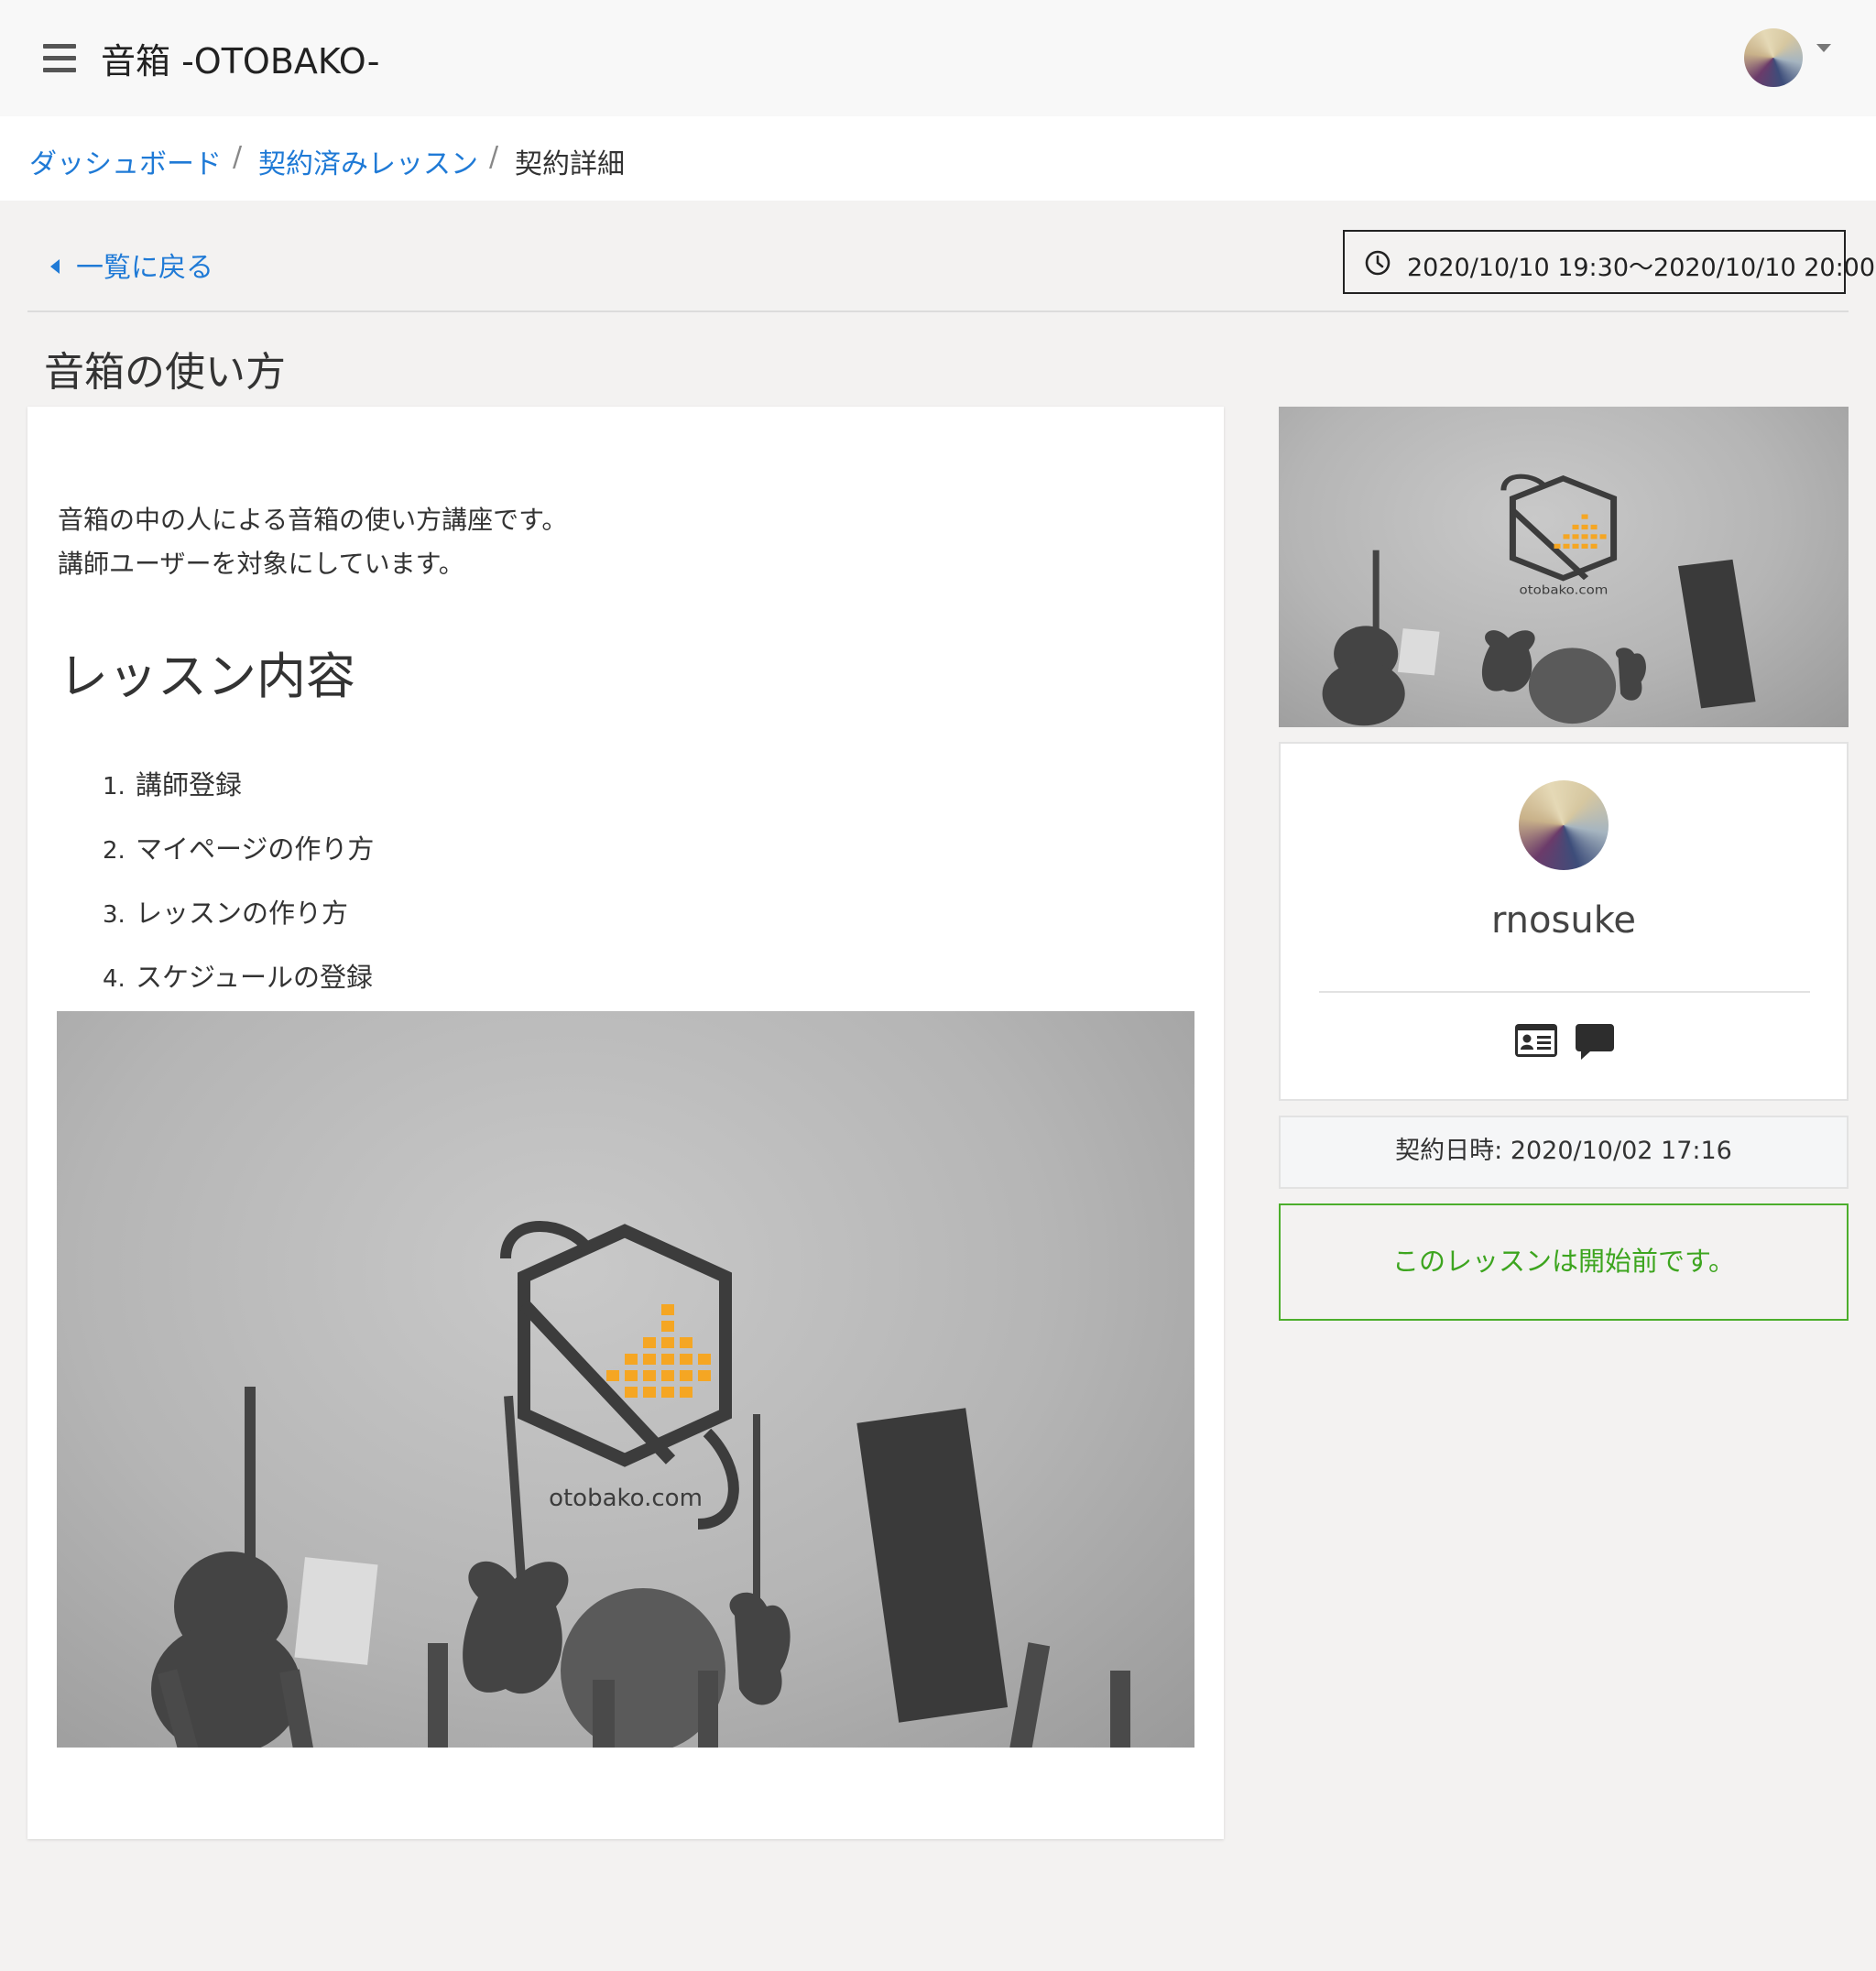 This screenshot has width=1876, height=1971. Describe the element at coordinates (239, 849) in the screenshot. I see `list-item: 2. マイページの作り方` at that location.